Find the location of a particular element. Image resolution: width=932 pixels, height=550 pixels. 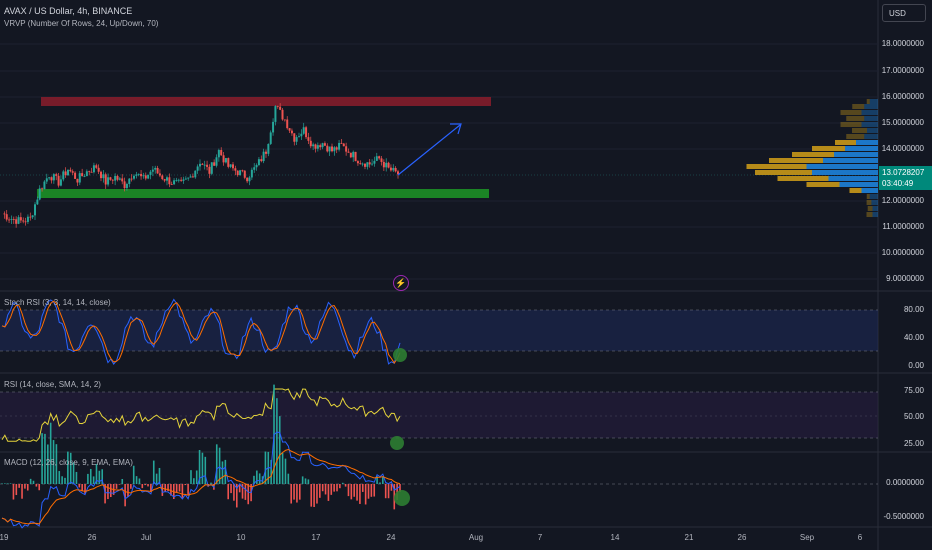

macd-title: MACD (12, 26, close, 9, EMA, EMA) is located at coordinates (68, 463).